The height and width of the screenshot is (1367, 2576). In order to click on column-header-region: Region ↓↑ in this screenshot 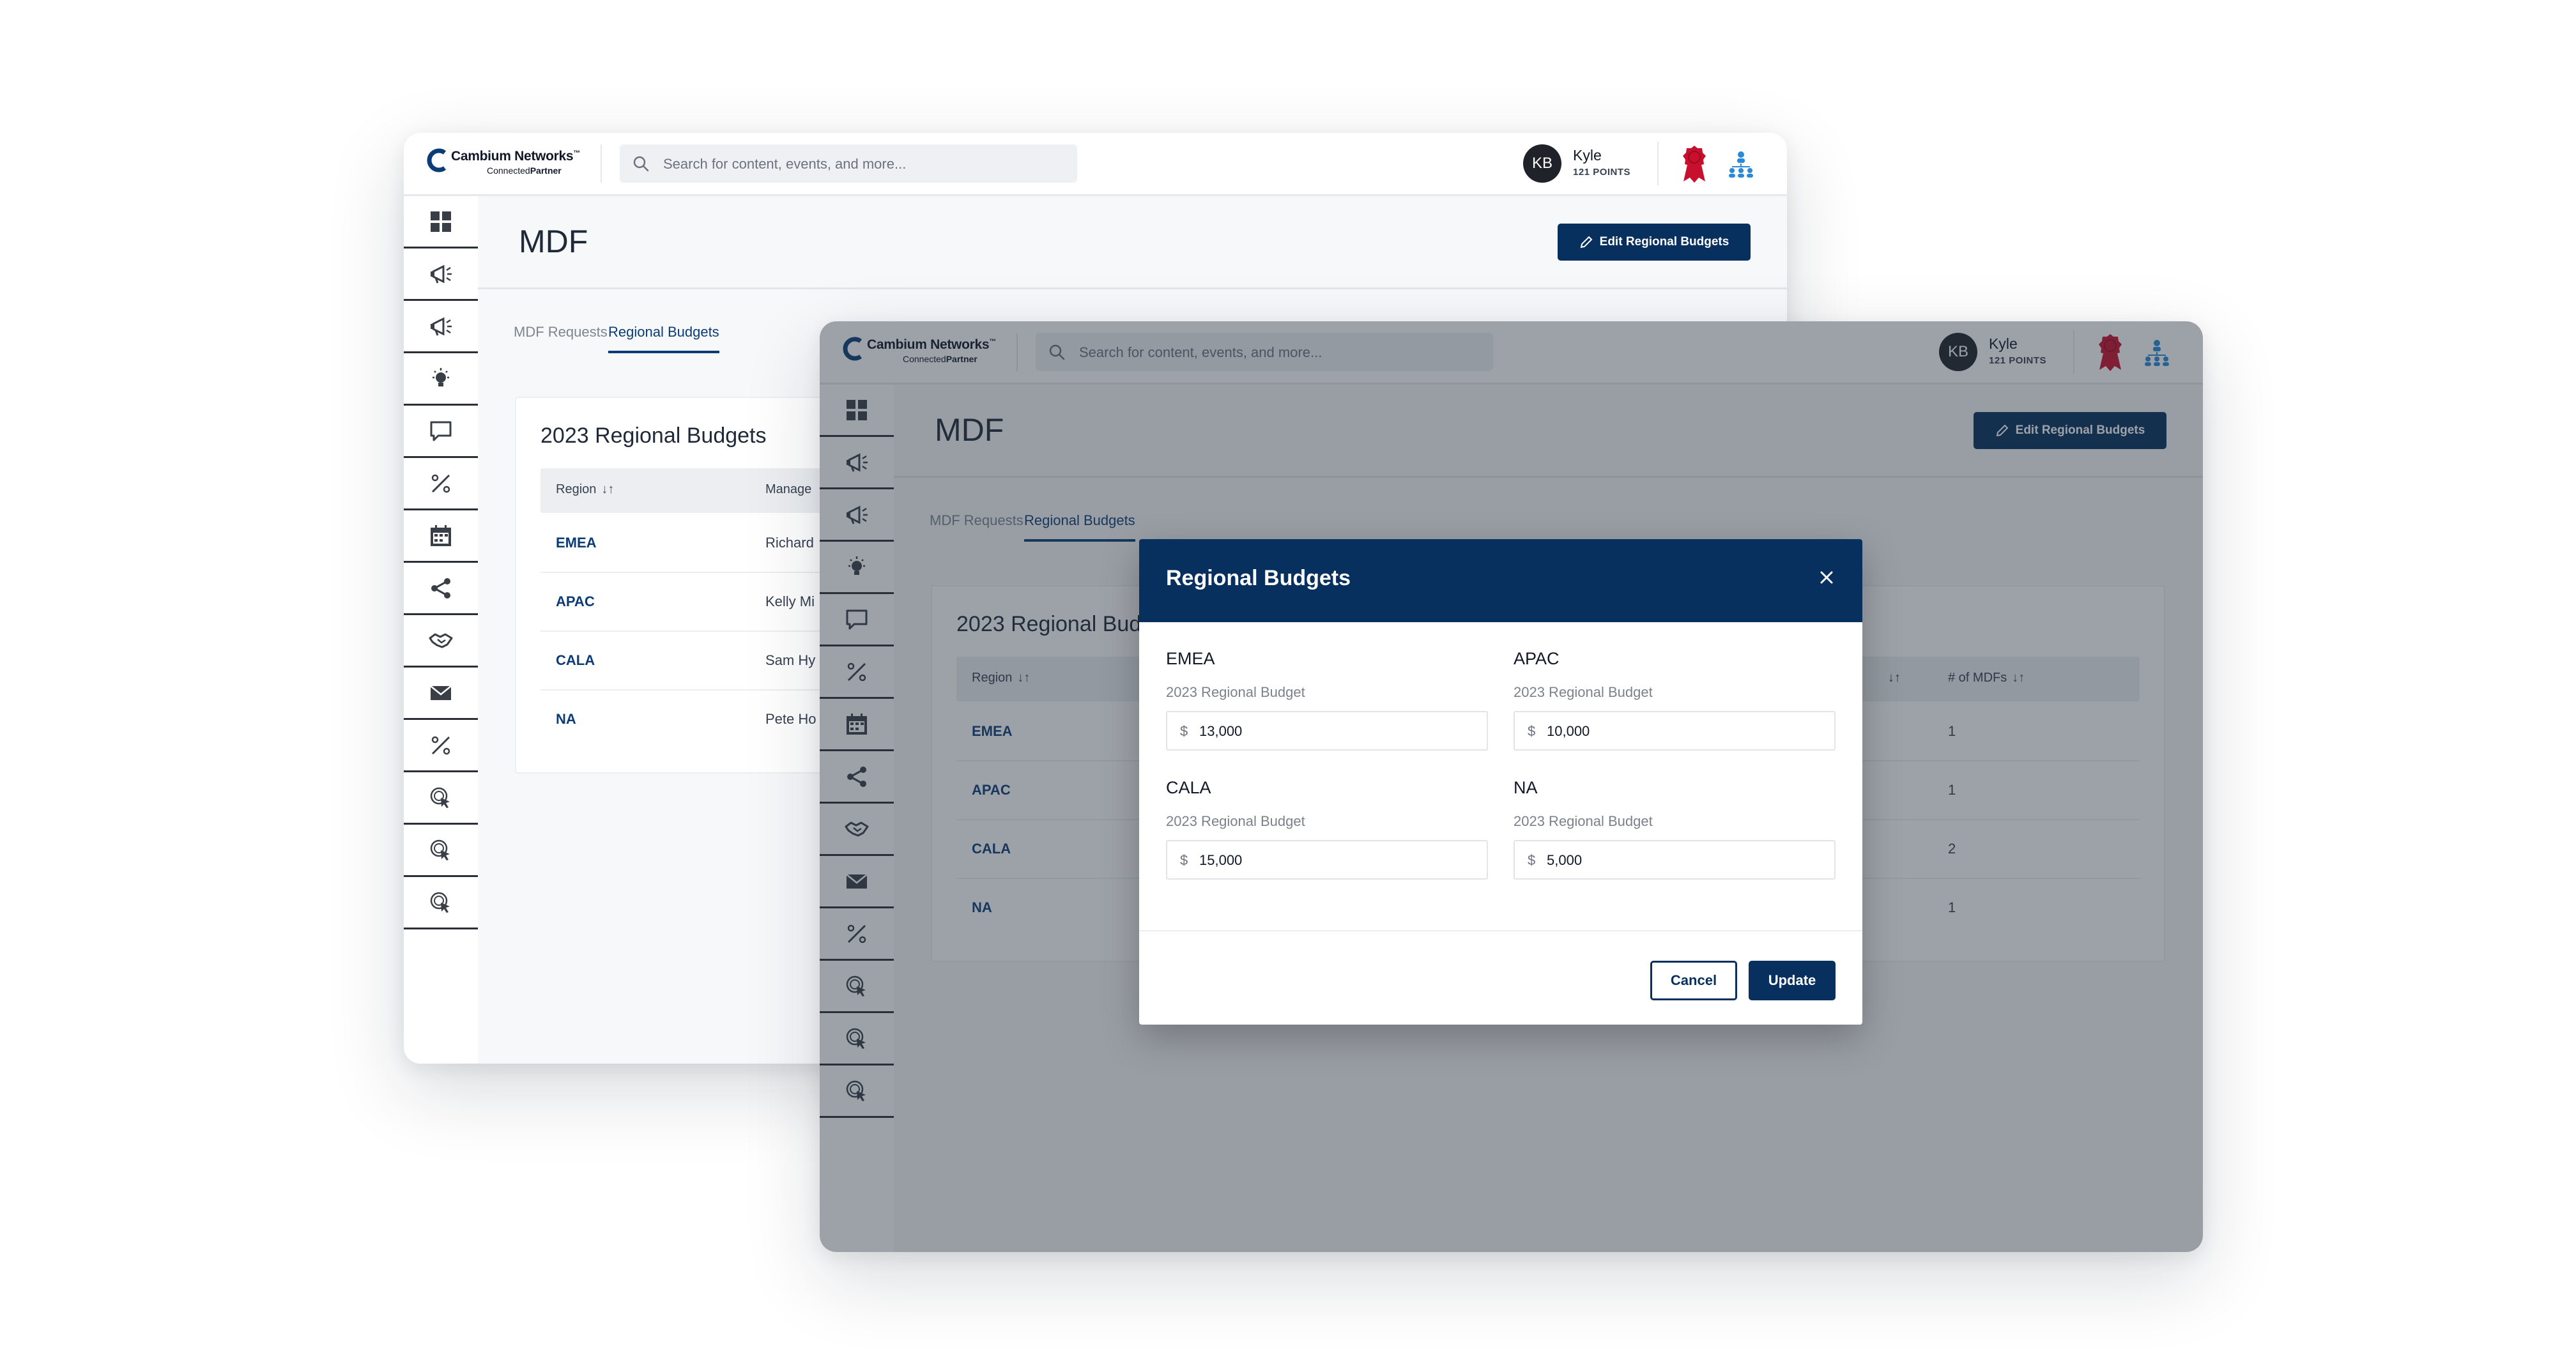, I will do `click(585, 490)`.